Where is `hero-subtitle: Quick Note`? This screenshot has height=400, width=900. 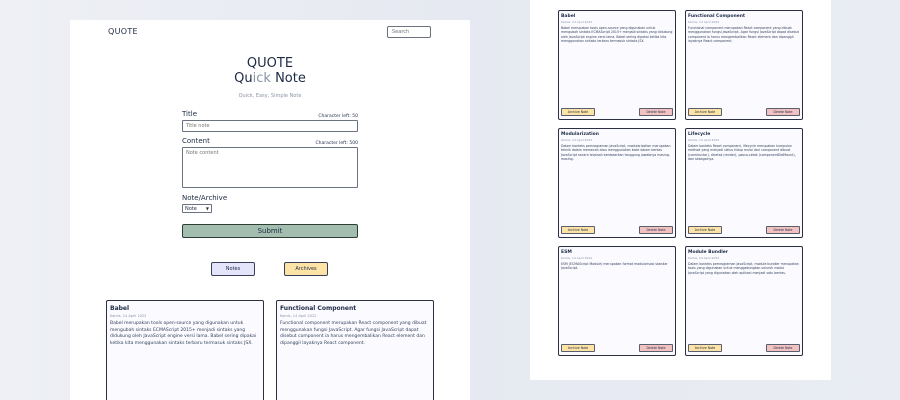 hero-subtitle: Quick Note is located at coordinates (270, 78).